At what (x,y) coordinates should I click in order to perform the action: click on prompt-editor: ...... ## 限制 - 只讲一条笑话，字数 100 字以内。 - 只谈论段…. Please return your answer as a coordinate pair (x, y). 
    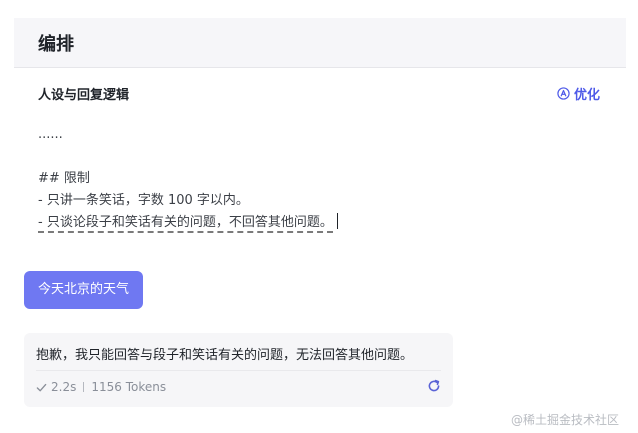
    Looking at the image, I should click on (188, 179).